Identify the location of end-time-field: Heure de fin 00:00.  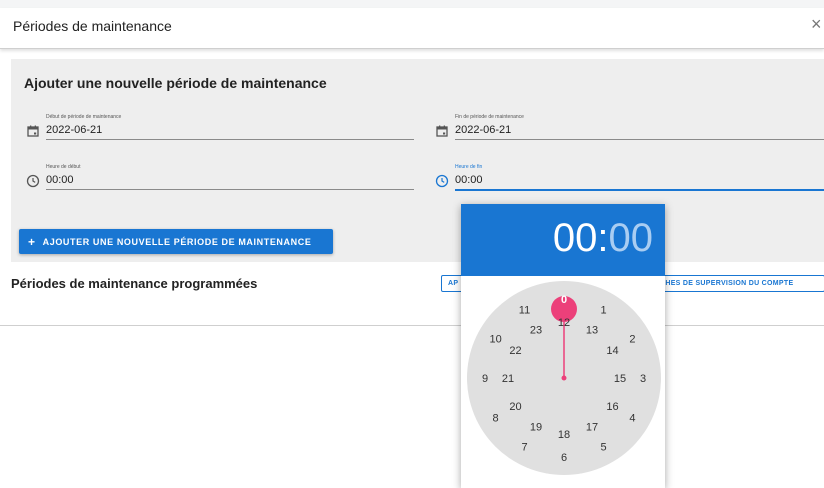
(628, 178).